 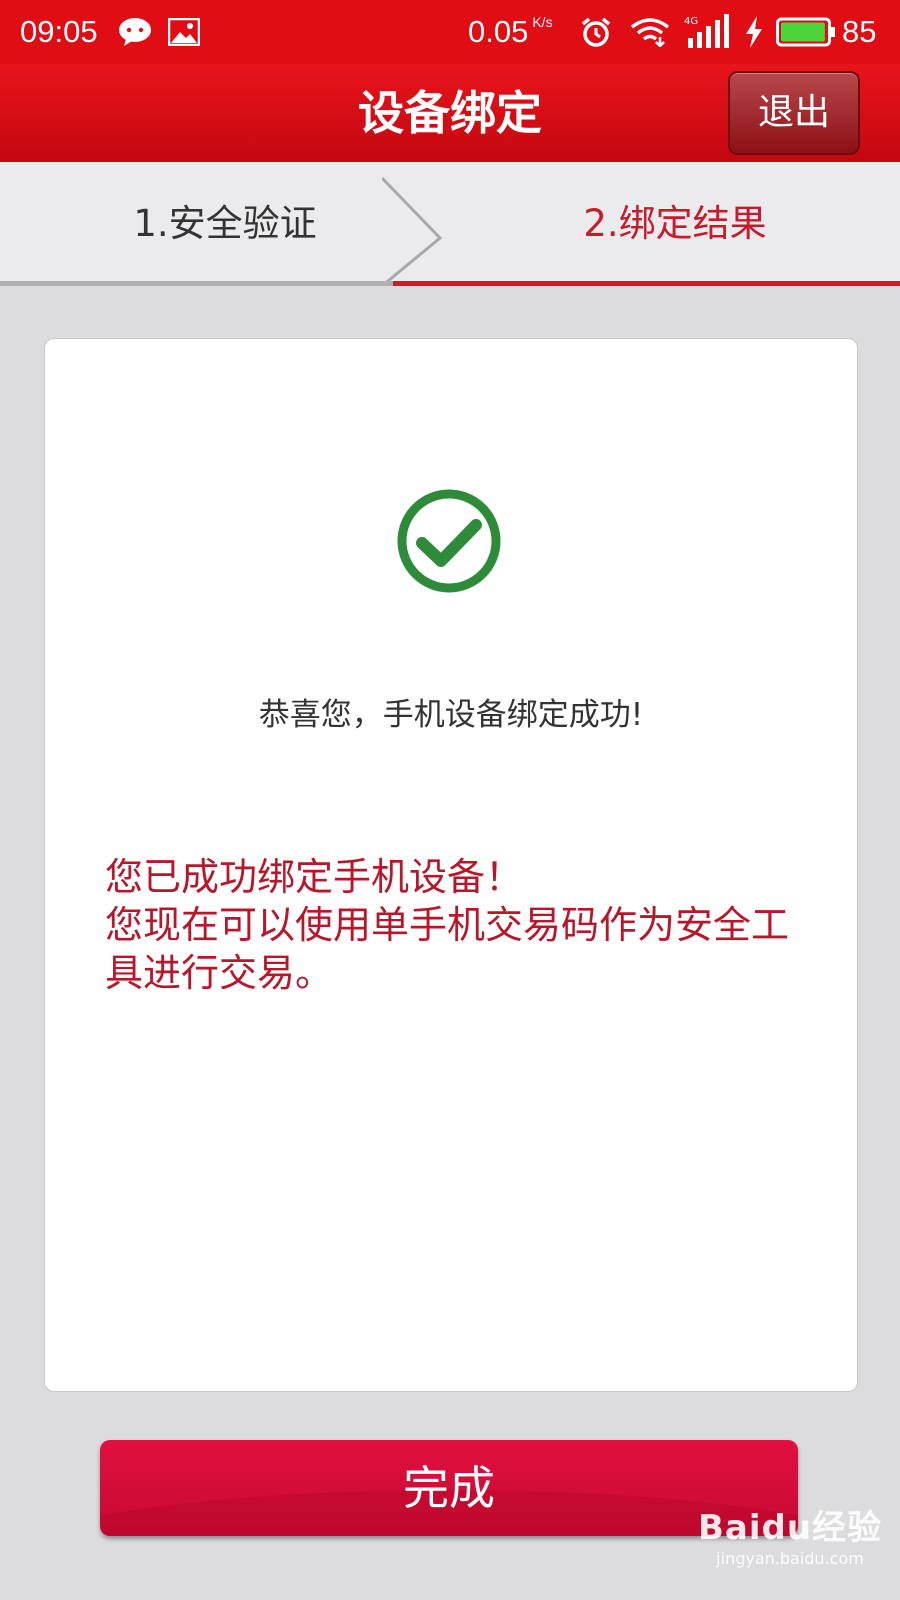 I want to click on step-chevron-icon, so click(x=412, y=231).